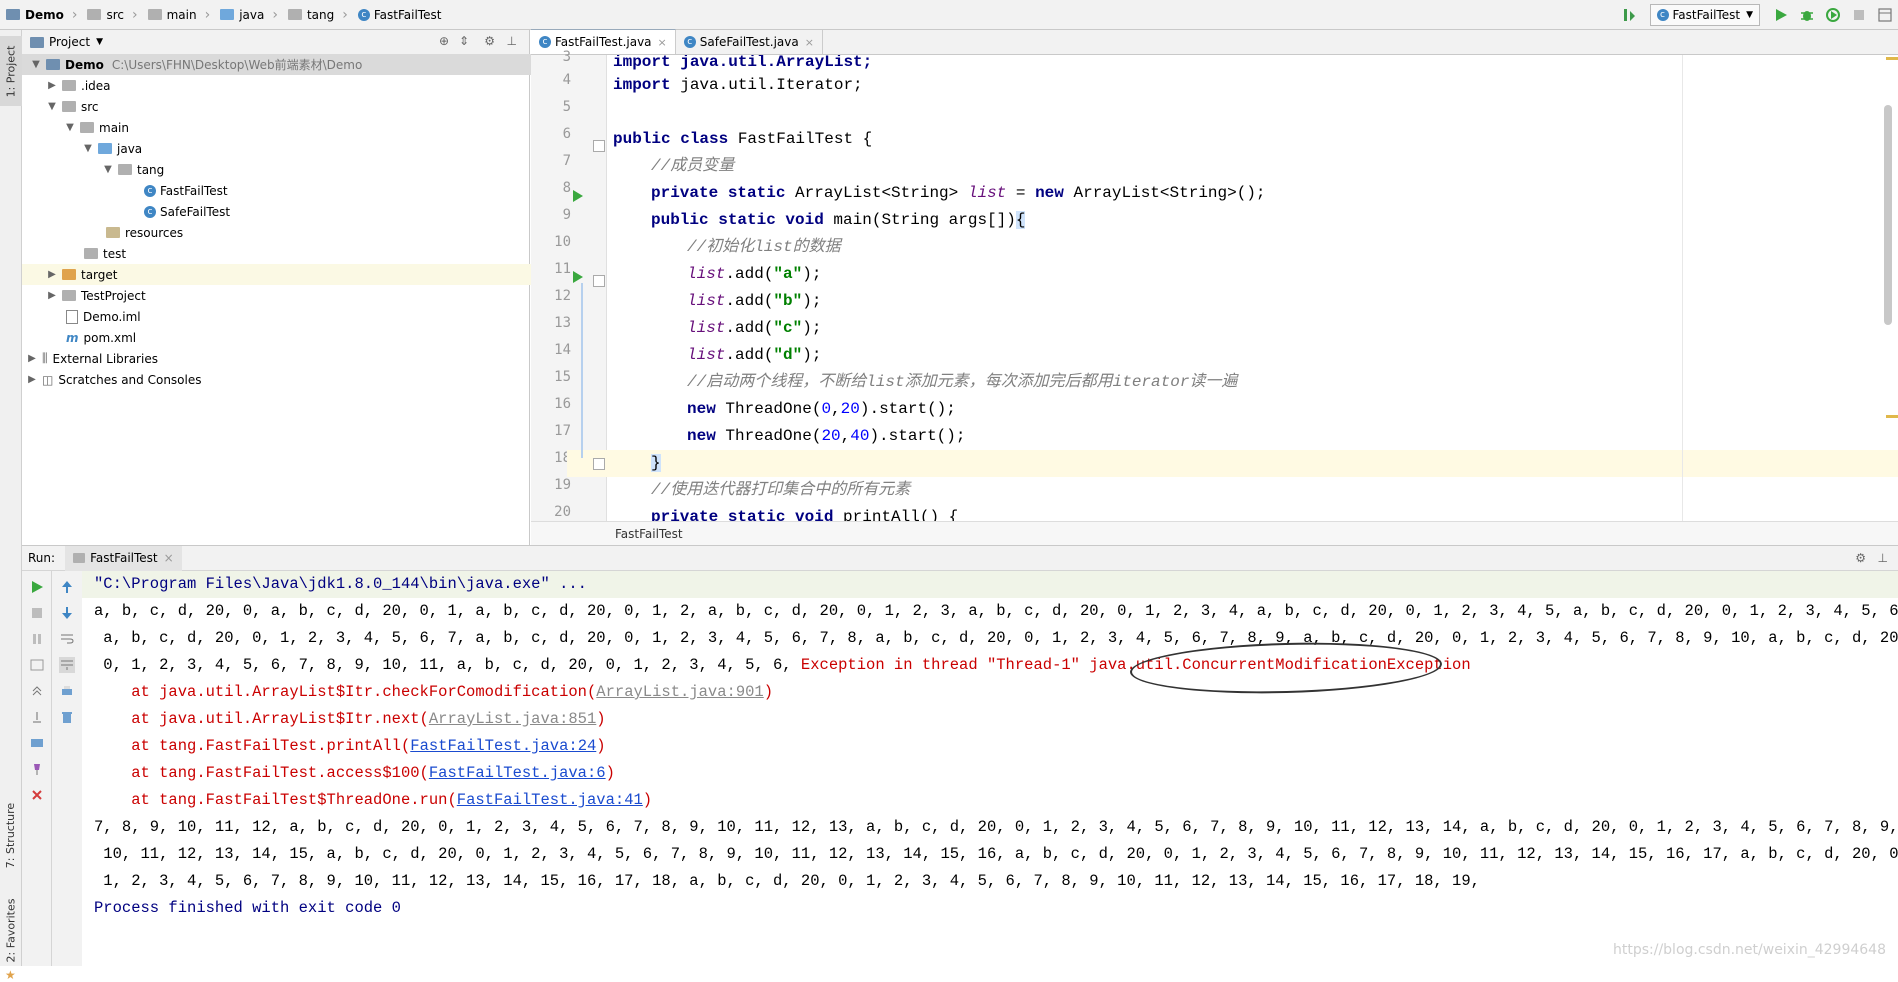 Image resolution: width=1898 pixels, height=982 pixels. Describe the element at coordinates (87, 127) in the screenshot. I see `folder-icon` at that location.